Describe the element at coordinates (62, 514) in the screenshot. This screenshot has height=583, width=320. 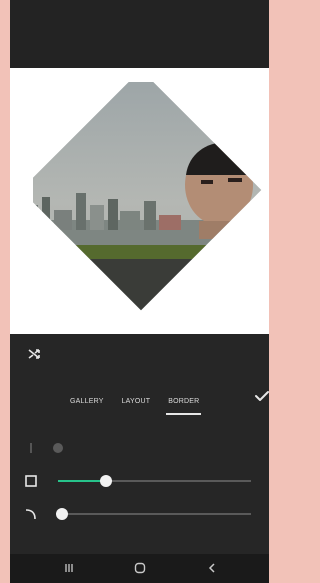
I see `corner-slider-thumb` at that location.